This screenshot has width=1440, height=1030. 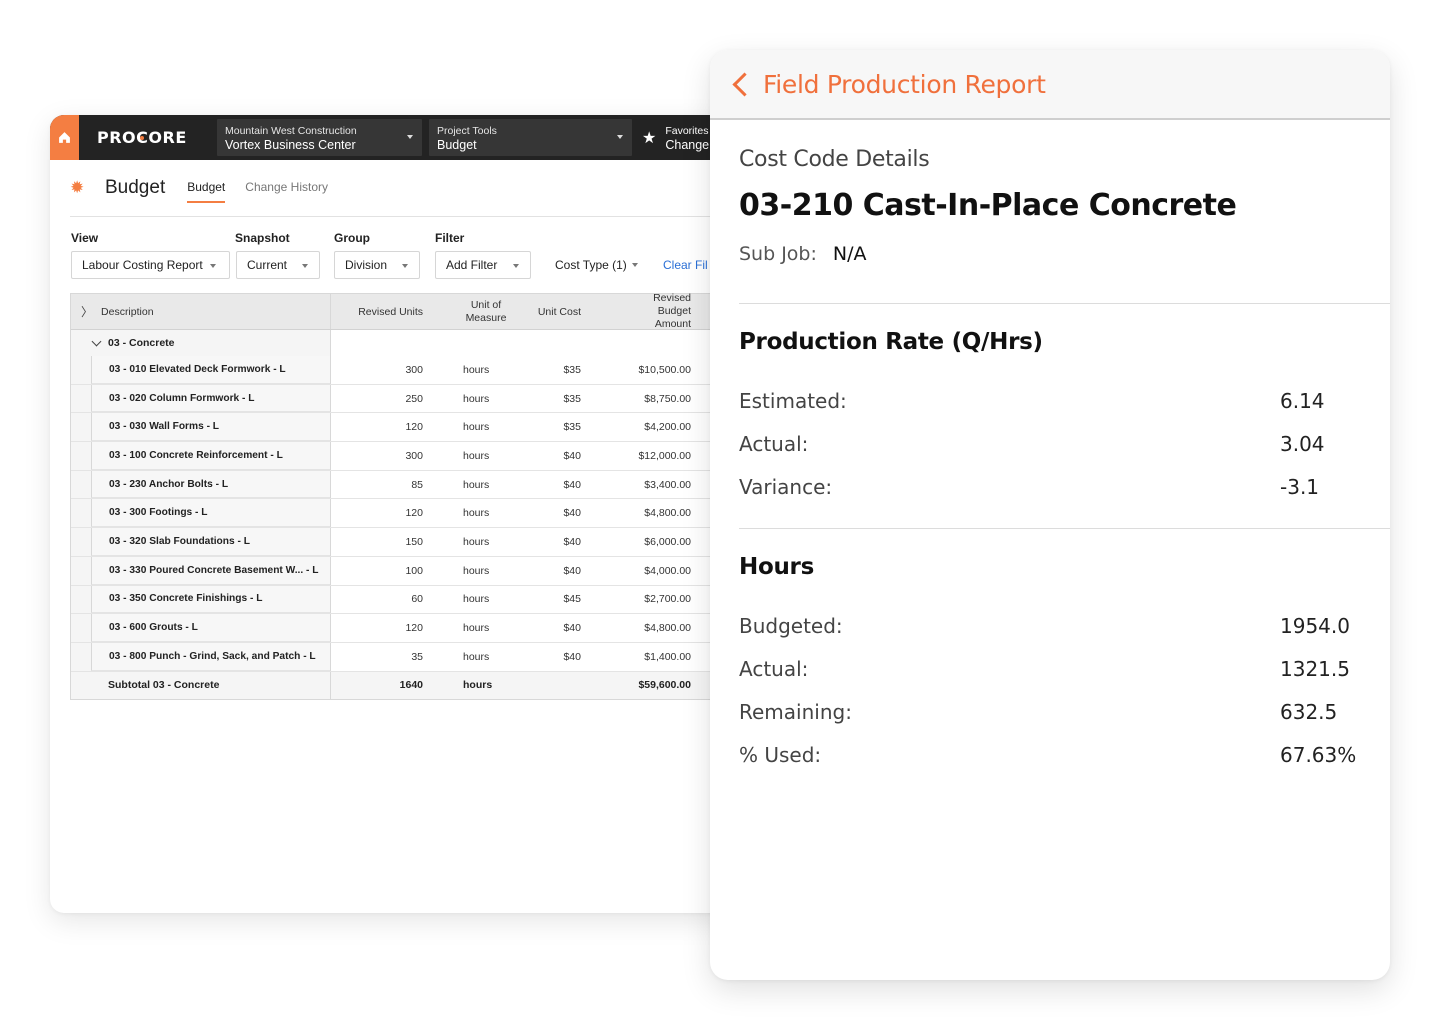 I want to click on clear-filters-link: Clear Fil, so click(x=685, y=265).